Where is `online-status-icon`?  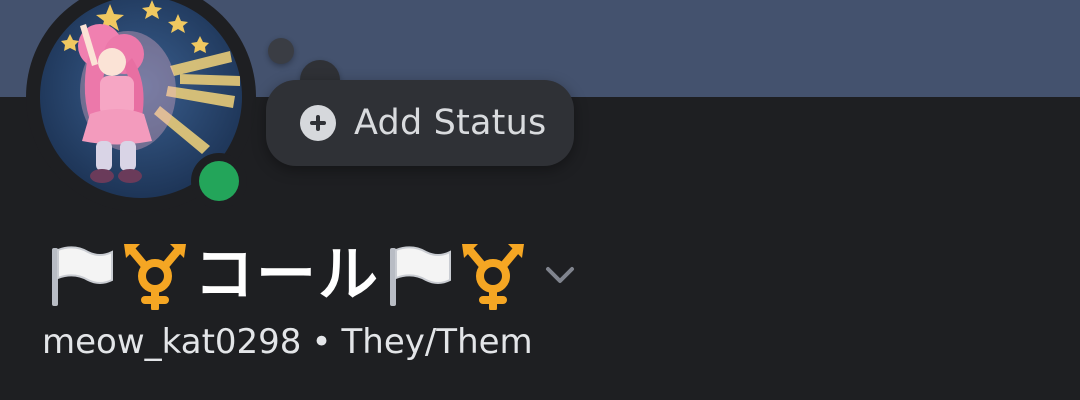 online-status-icon is located at coordinates (219, 181).